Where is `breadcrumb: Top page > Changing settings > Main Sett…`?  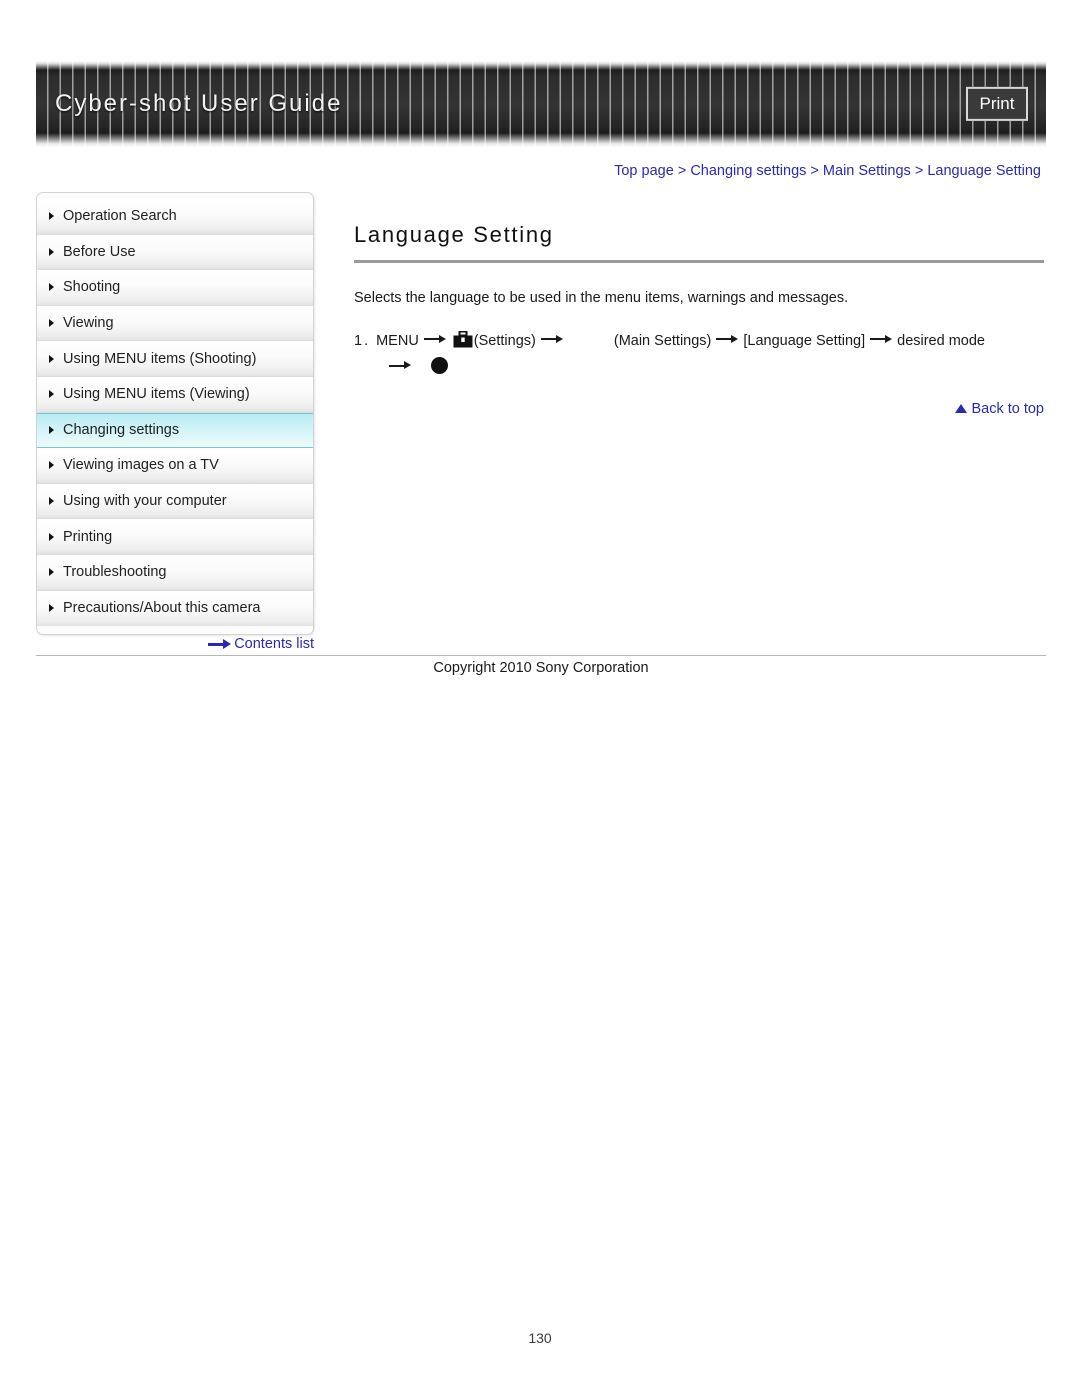 breadcrumb: Top page > Changing settings > Main Sett… is located at coordinates (520, 171).